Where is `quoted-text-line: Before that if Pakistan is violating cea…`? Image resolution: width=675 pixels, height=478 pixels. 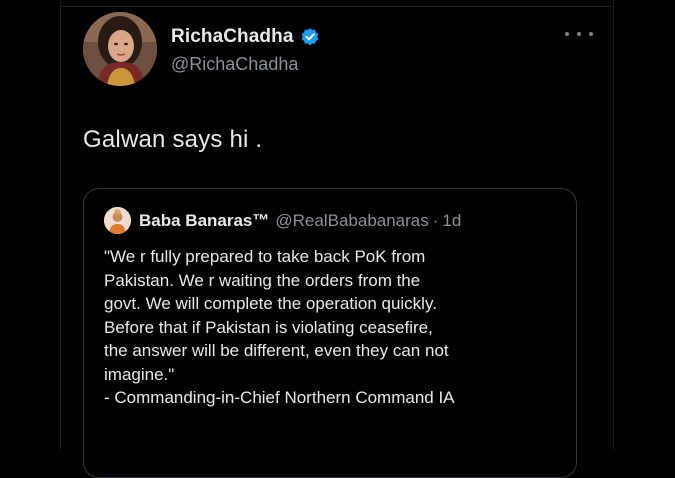
quoted-text-line: Before that if Pakistan is violating cea… is located at coordinates (268, 327).